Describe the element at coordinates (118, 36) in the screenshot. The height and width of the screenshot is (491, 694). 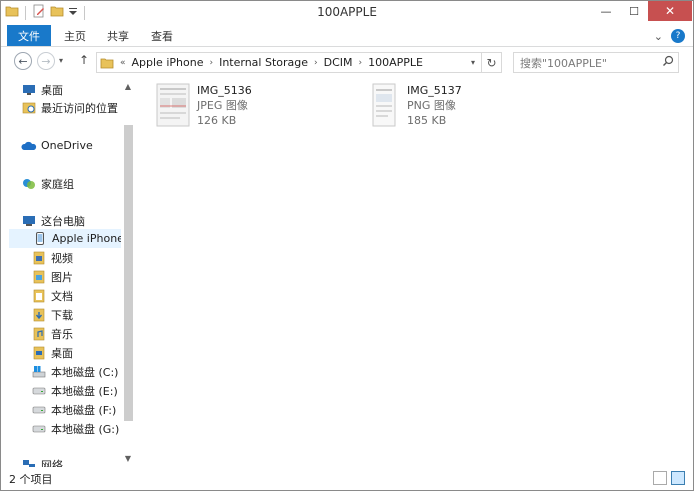
I see `tab-share: 共享` at that location.